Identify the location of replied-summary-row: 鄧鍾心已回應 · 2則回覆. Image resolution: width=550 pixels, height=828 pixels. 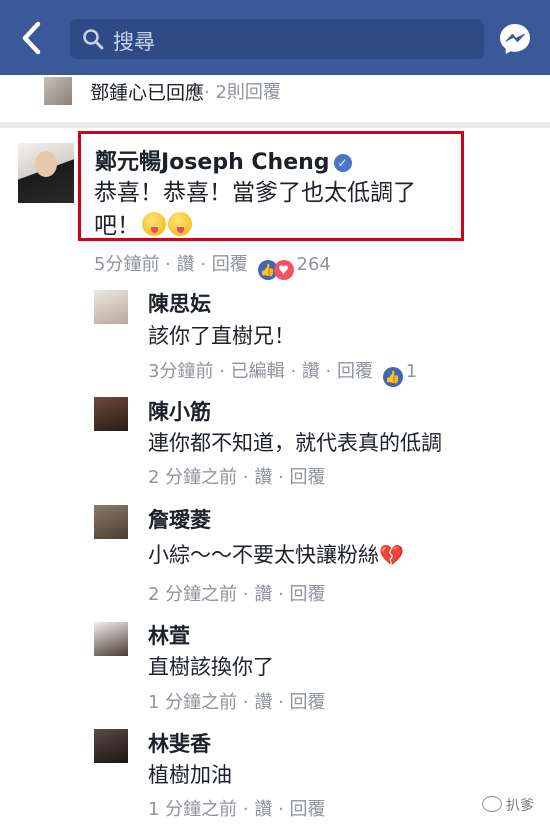
(275, 96).